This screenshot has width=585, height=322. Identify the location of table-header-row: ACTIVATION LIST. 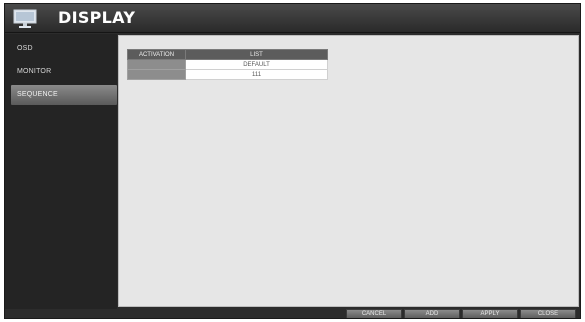
(227, 54).